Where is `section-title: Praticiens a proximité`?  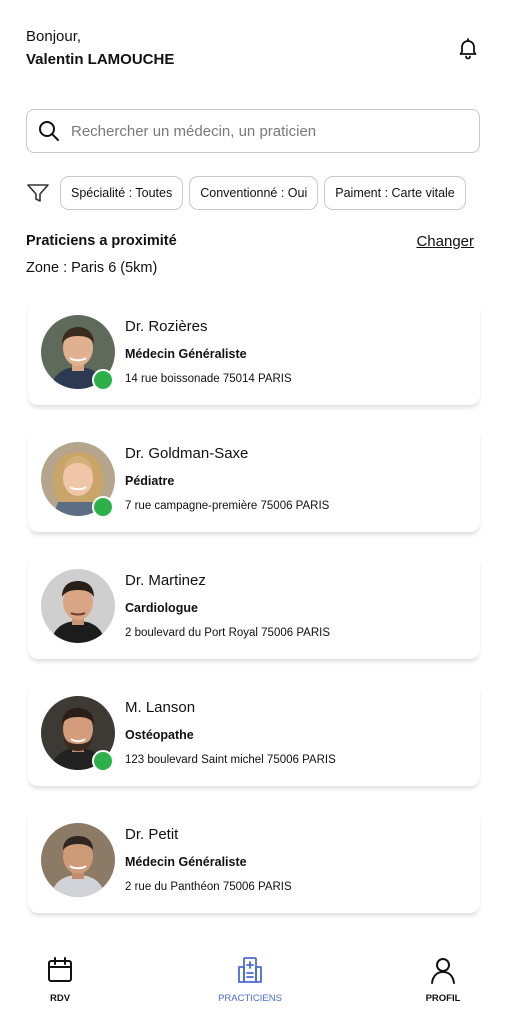 section-title: Praticiens a proximité is located at coordinates (101, 241).